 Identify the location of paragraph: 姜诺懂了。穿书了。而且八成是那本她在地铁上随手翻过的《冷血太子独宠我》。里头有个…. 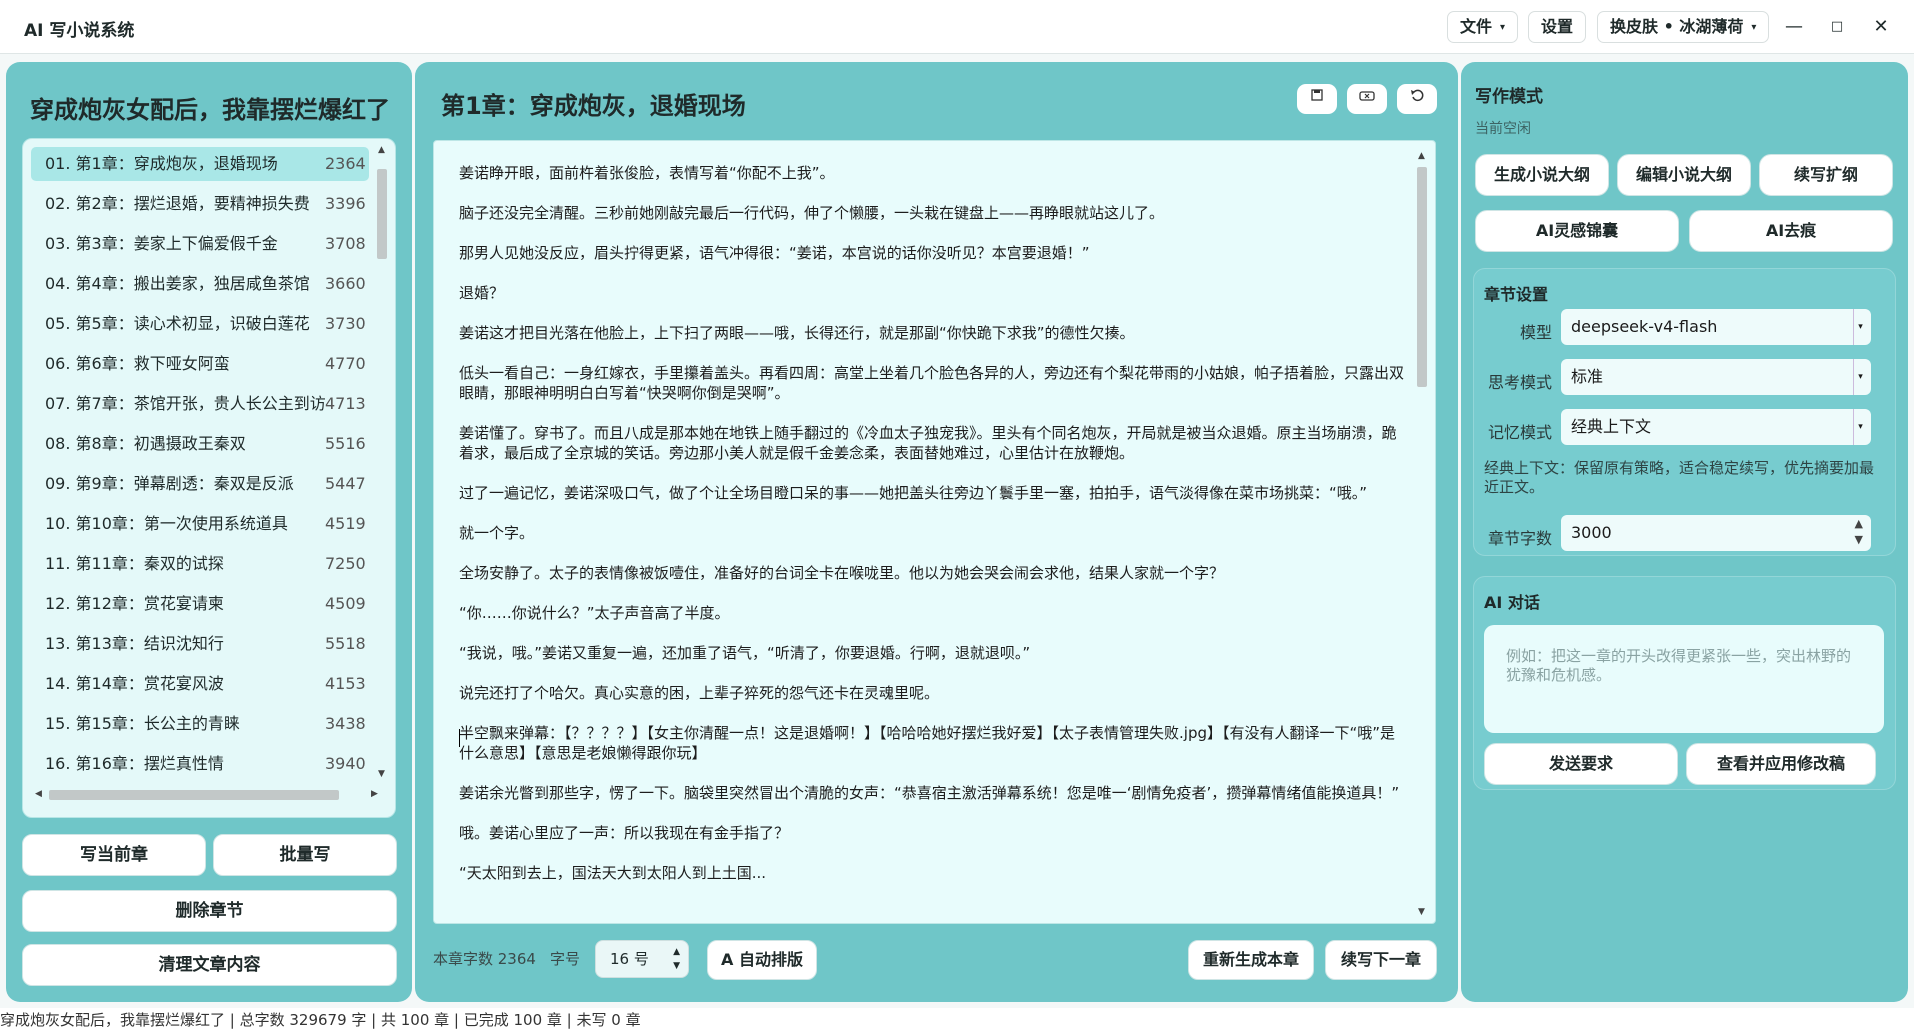
(928, 443).